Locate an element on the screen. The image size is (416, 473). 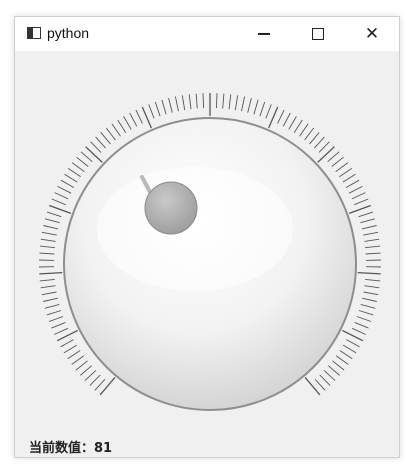
close-button: ✕ is located at coordinates (372, 34).